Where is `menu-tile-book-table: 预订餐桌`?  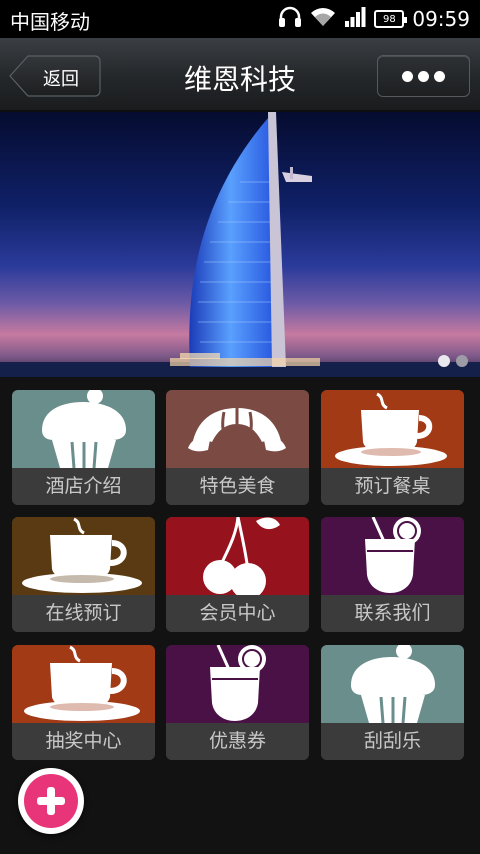
menu-tile-book-table: 预订餐桌 is located at coordinates (392, 447).